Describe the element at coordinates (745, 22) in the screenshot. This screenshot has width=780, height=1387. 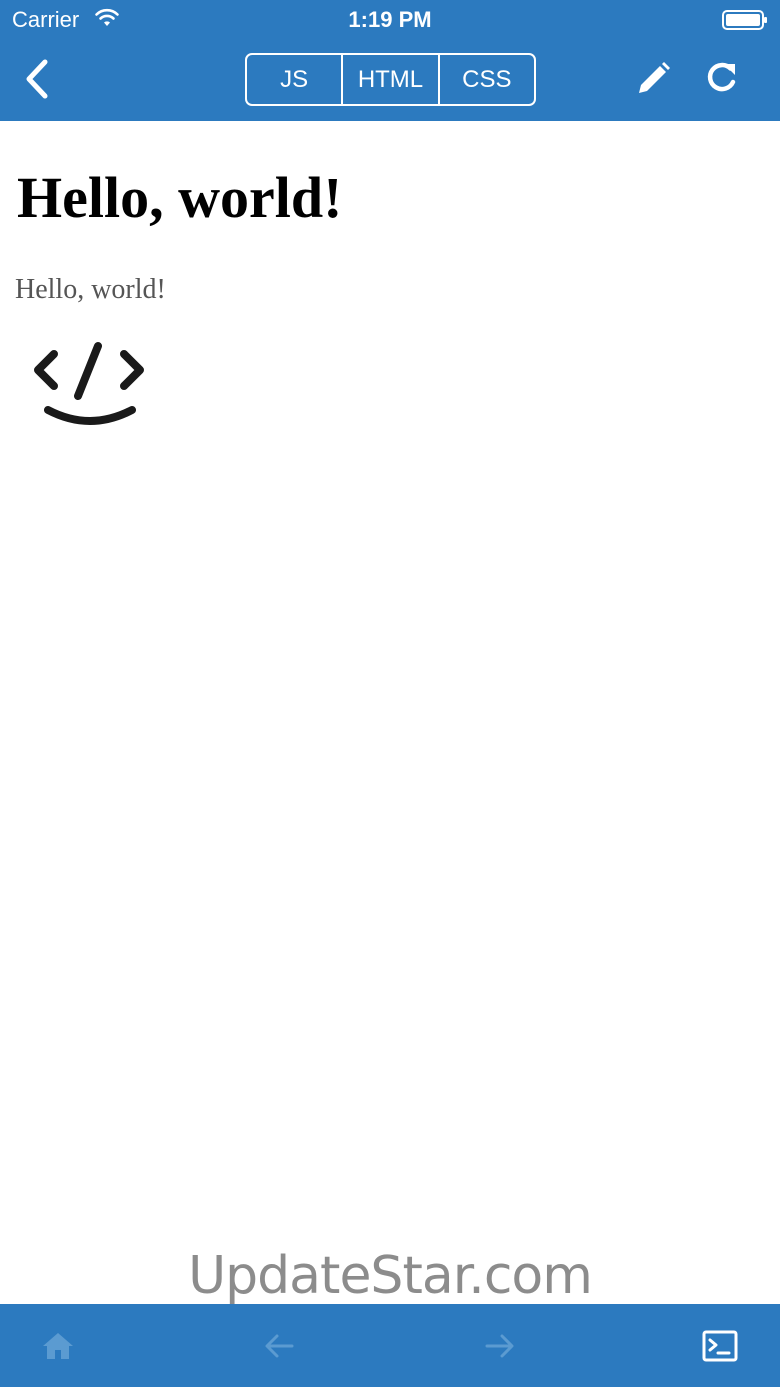
I see `battery-icon` at that location.